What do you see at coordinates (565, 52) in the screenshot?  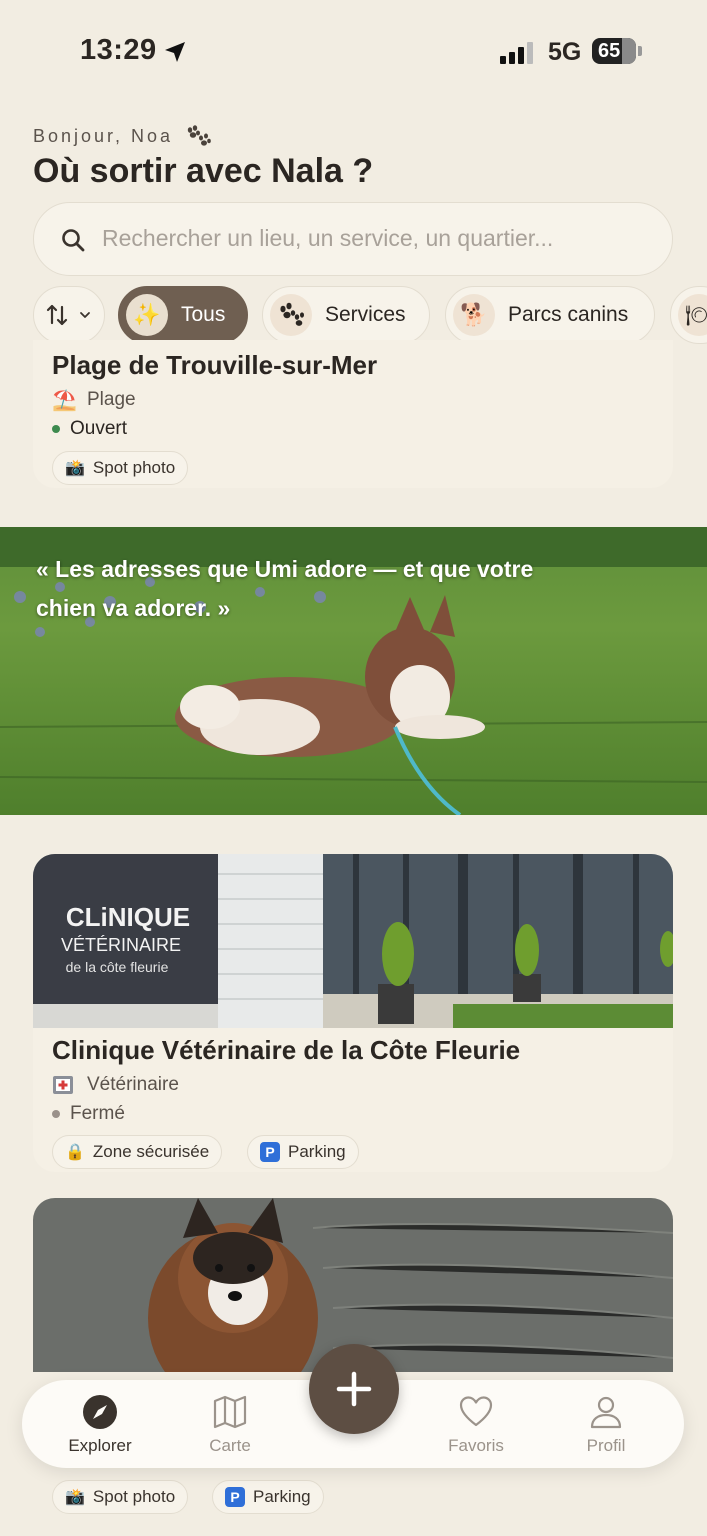 I see `network-type: 5G` at bounding box center [565, 52].